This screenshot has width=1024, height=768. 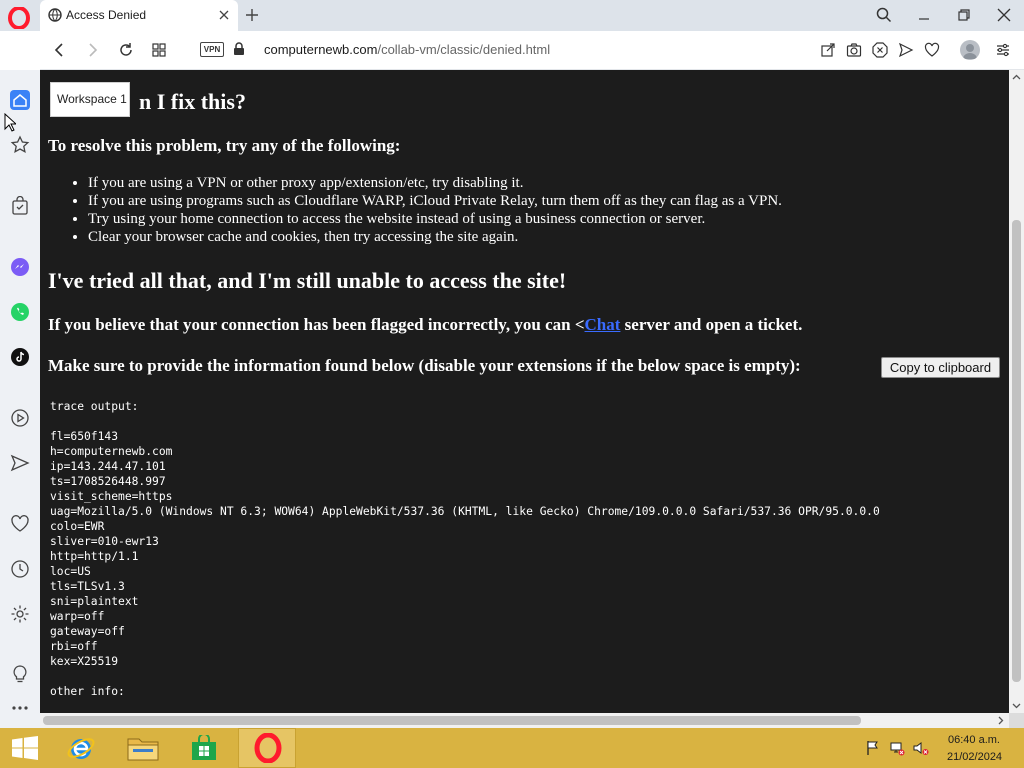 I want to click on opera-menu-icon, so click(x=19, y=18).